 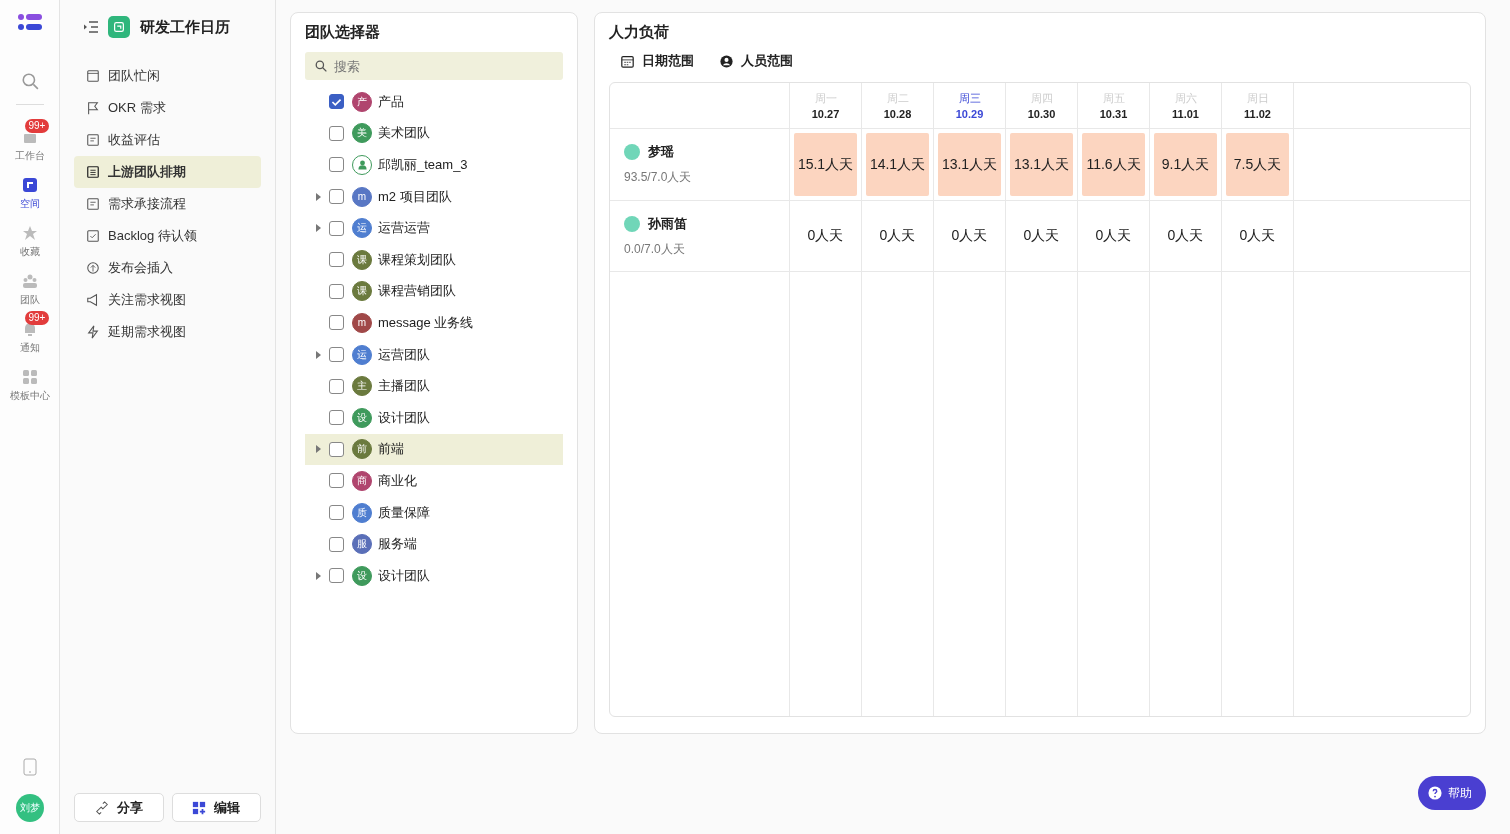 I want to click on date-label: 11.02, so click(x=1257, y=114).